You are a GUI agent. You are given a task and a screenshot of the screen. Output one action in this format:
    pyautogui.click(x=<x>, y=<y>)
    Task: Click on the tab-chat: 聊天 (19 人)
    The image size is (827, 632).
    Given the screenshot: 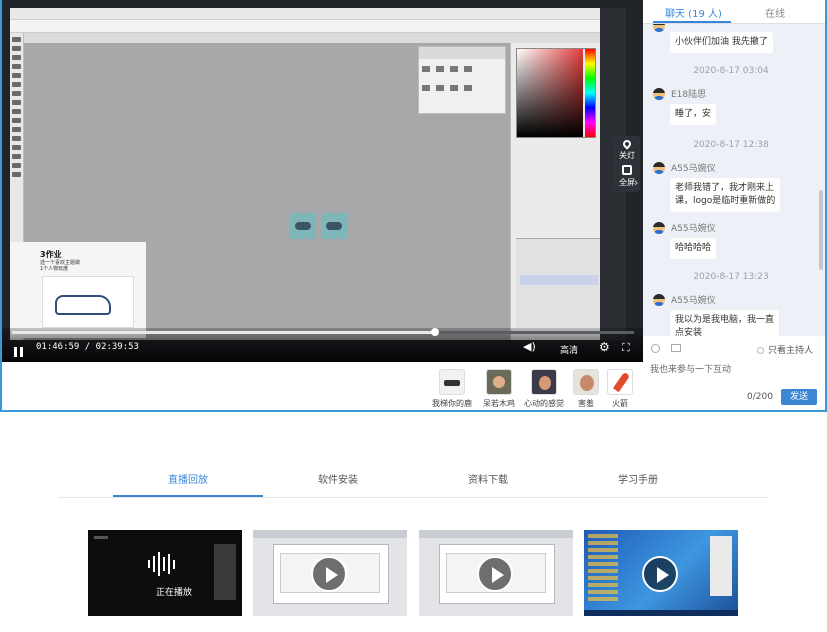 What is the action you would take?
    pyautogui.click(x=693, y=12)
    